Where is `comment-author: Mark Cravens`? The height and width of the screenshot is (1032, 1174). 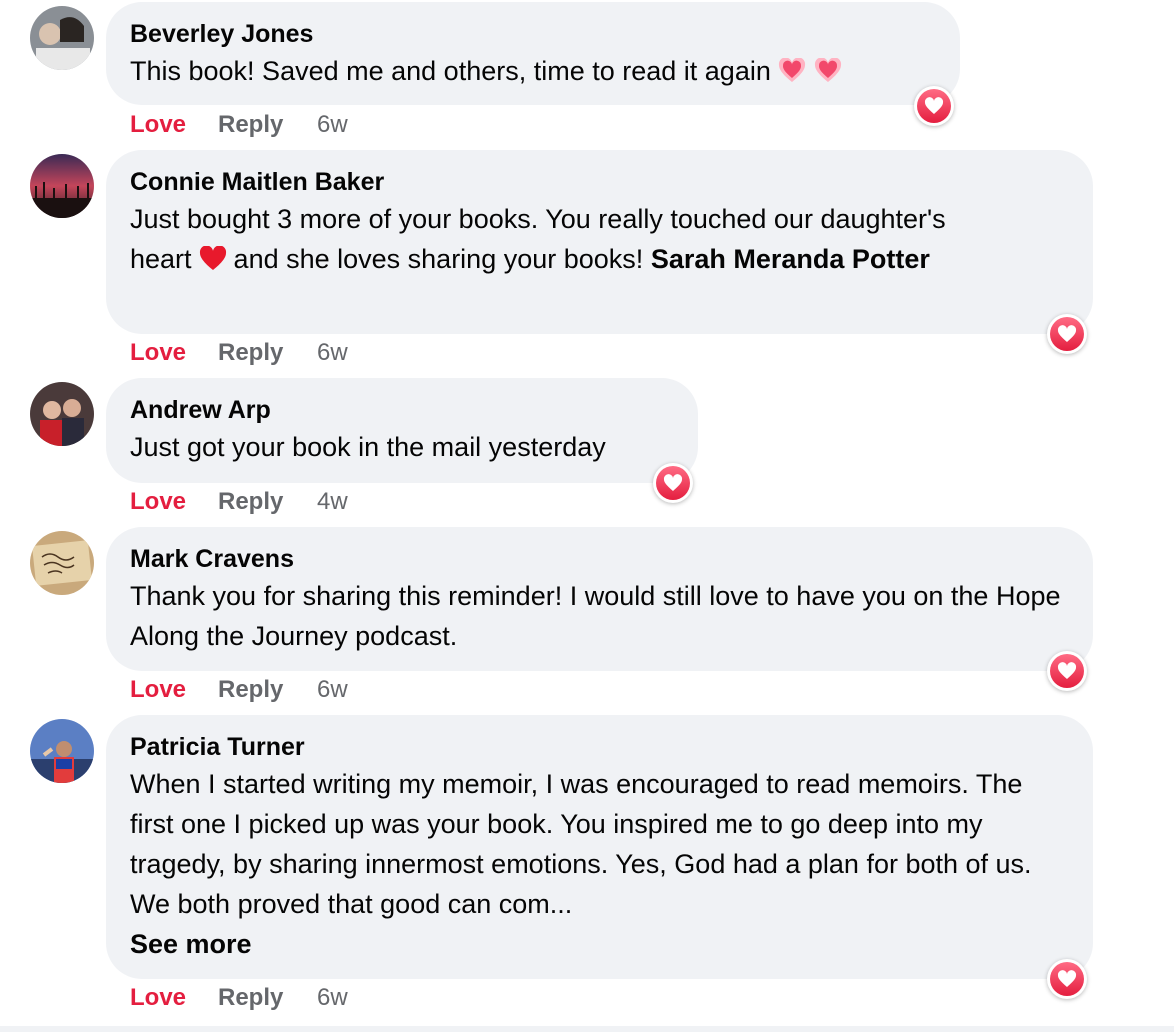 comment-author: Mark Cravens is located at coordinates (599, 559).